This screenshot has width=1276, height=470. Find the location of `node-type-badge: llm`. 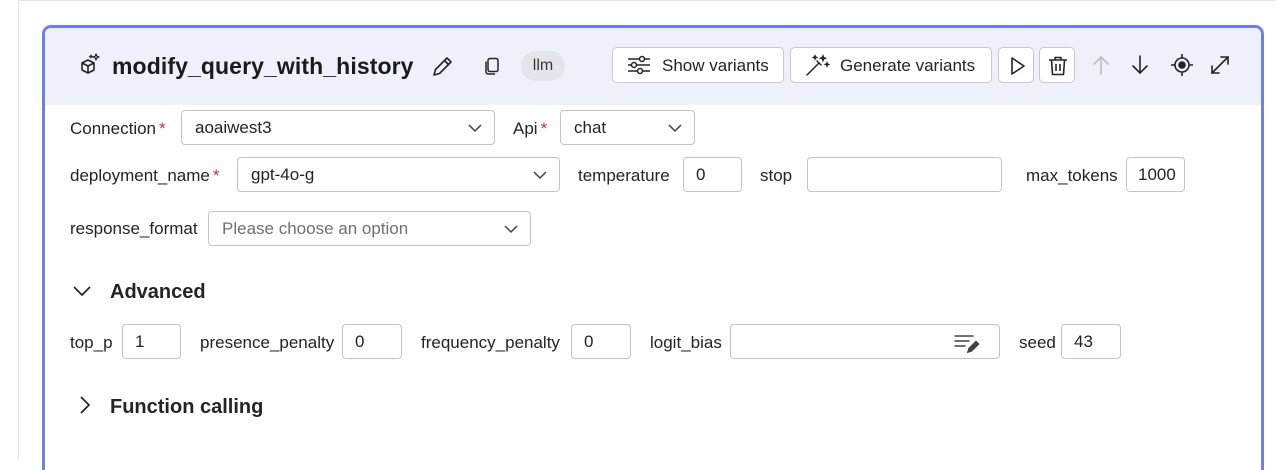

node-type-badge: llm is located at coordinates (543, 66).